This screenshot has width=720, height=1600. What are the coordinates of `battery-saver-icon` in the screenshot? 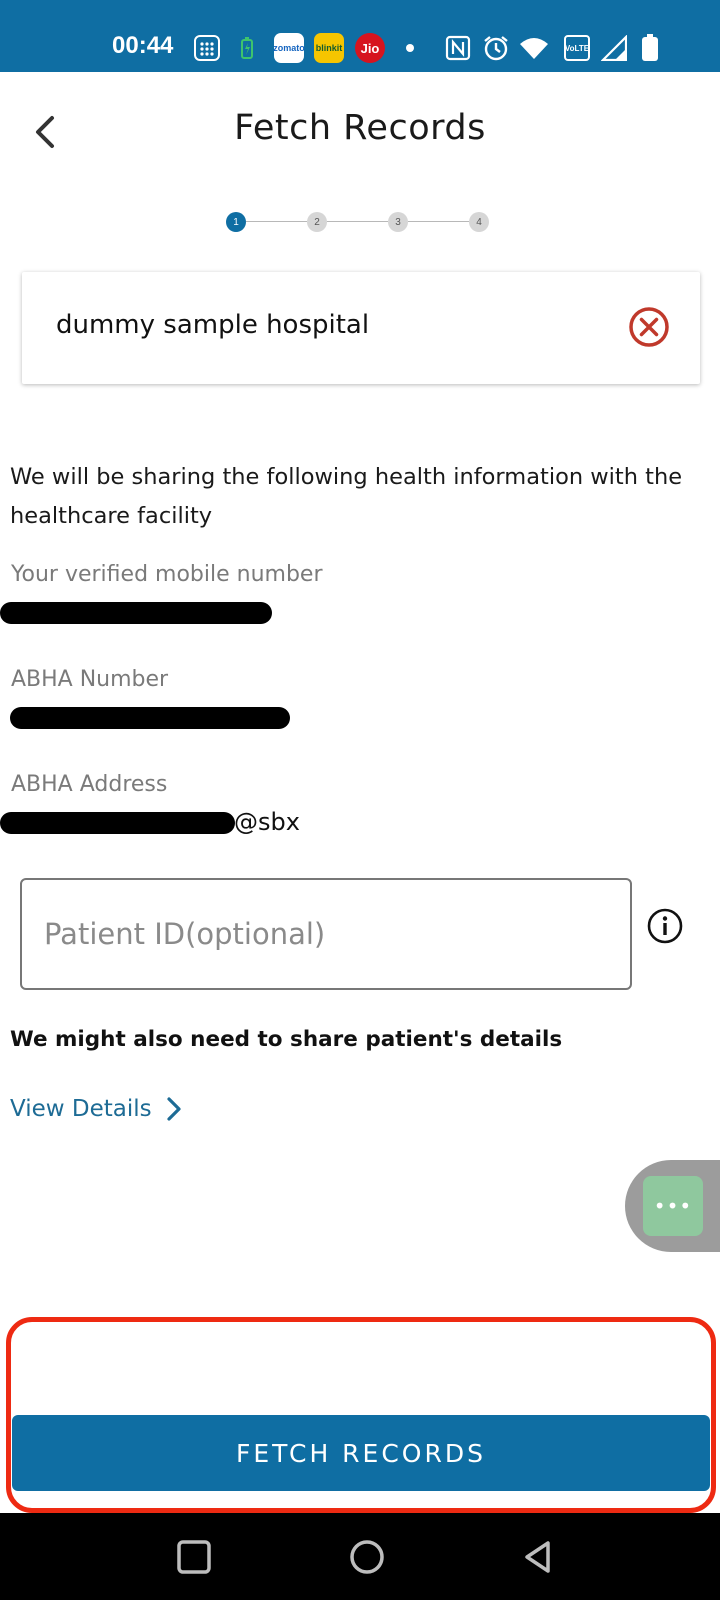 It's located at (247, 48).